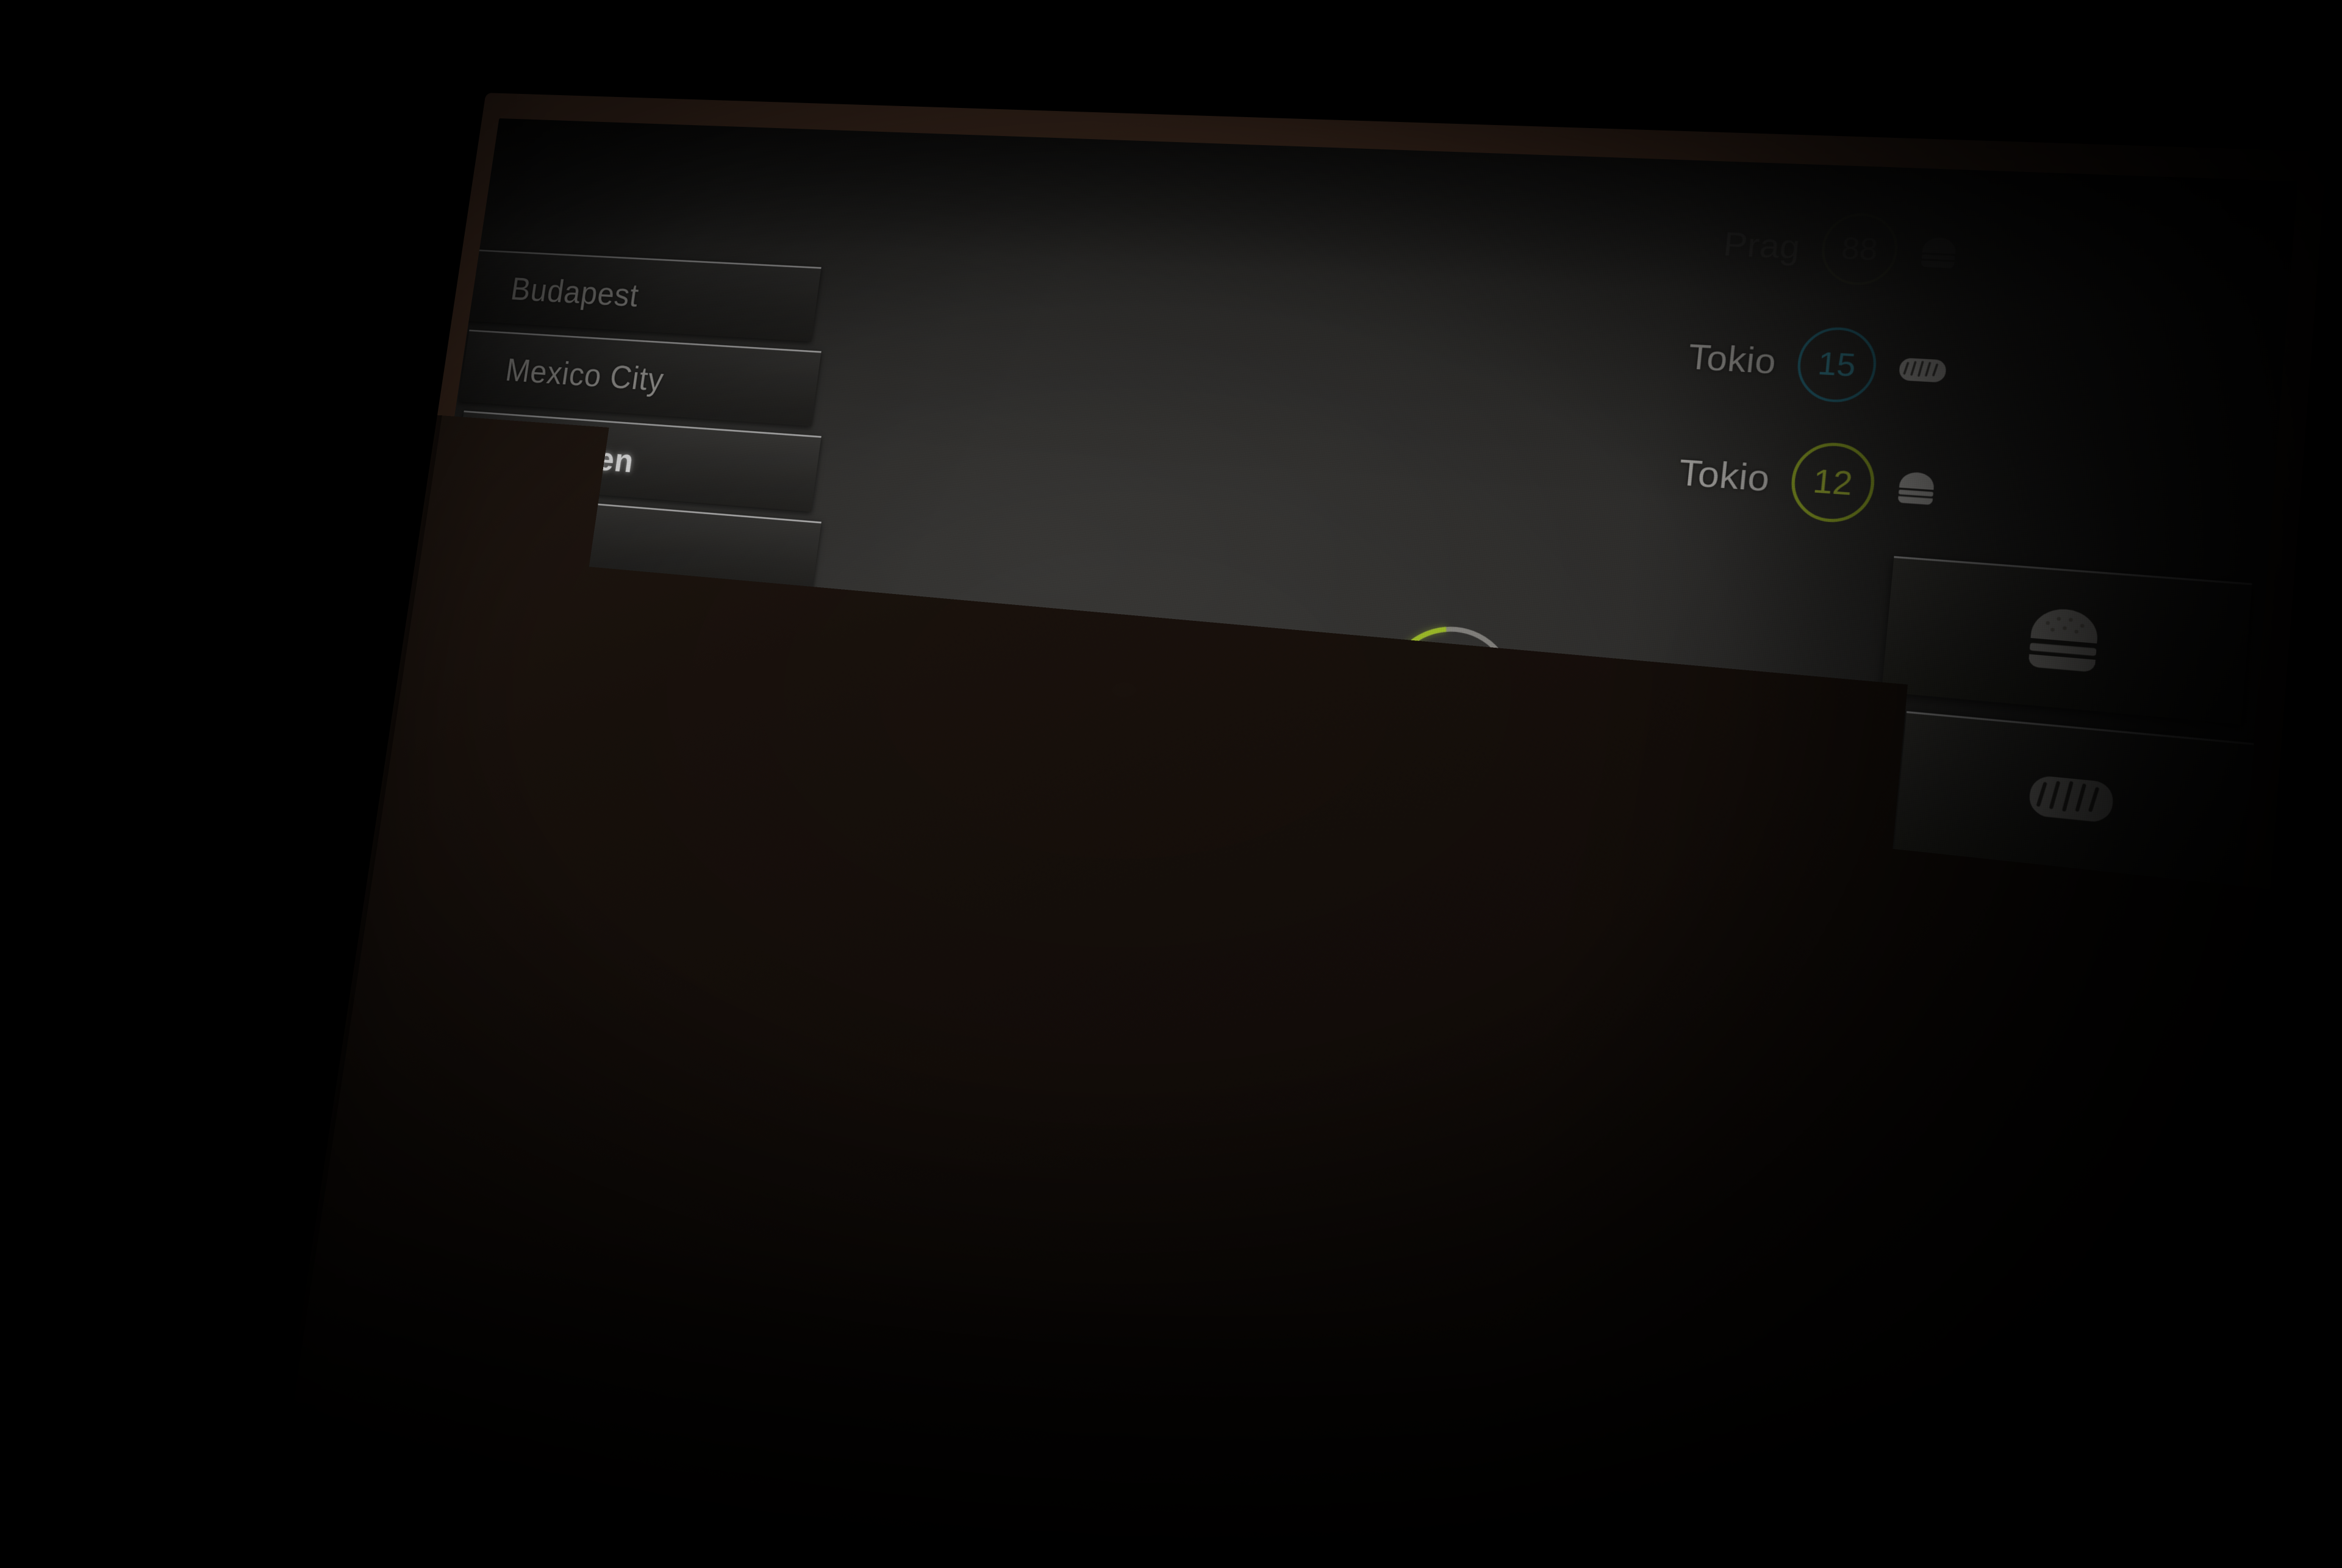  Describe the element at coordinates (1510, 462) in the screenshot. I see `queue-row: Tokio 12` at that location.